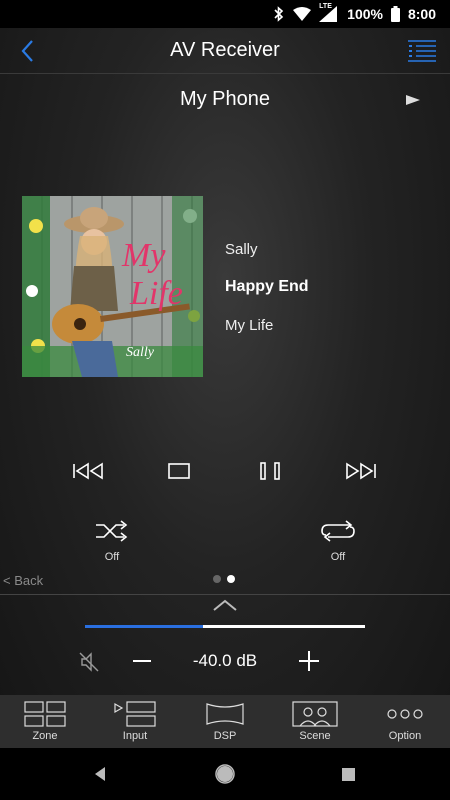 Image resolution: width=450 pixels, height=800 pixels. I want to click on tab-option: Option, so click(405, 721).